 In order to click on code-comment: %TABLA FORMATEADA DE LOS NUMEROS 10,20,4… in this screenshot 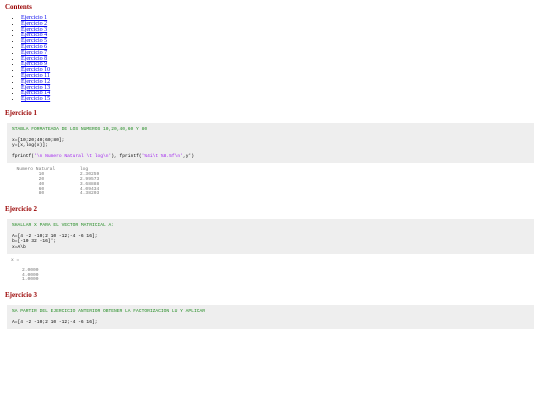, I will do `click(80, 129)`.